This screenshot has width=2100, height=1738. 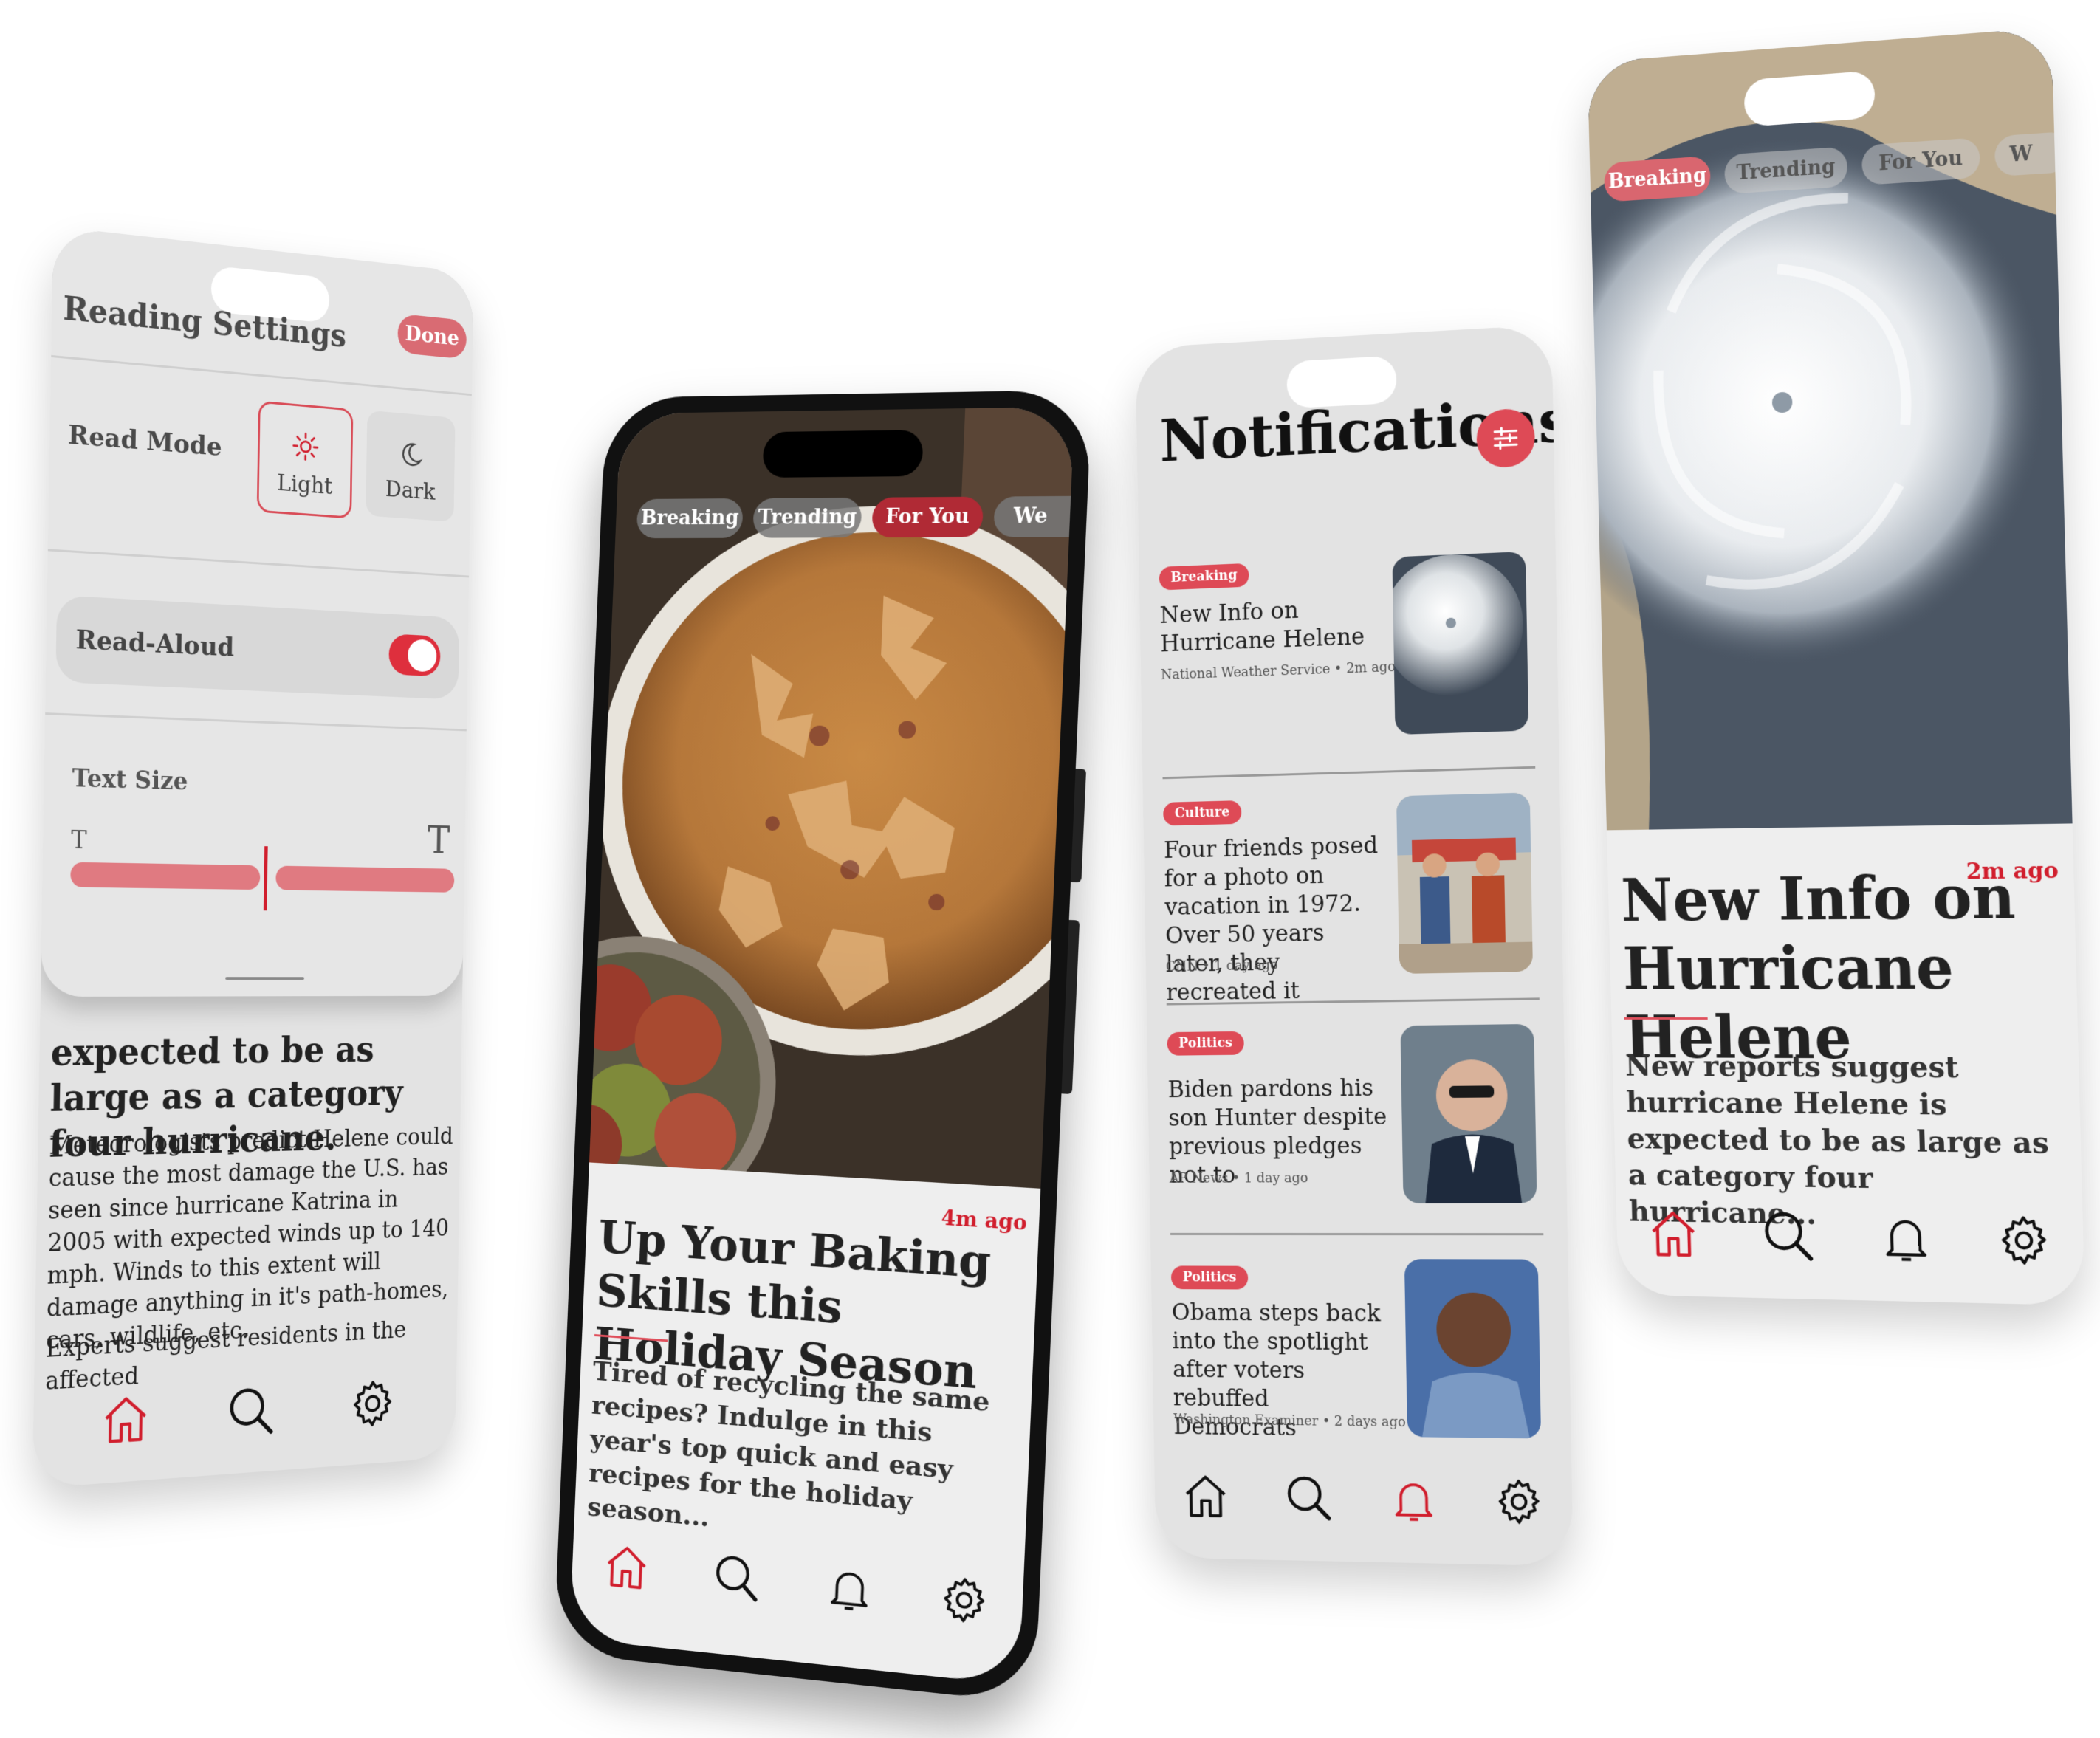 What do you see at coordinates (1460, 643) in the screenshot?
I see `hurricane-thumbnail` at bounding box center [1460, 643].